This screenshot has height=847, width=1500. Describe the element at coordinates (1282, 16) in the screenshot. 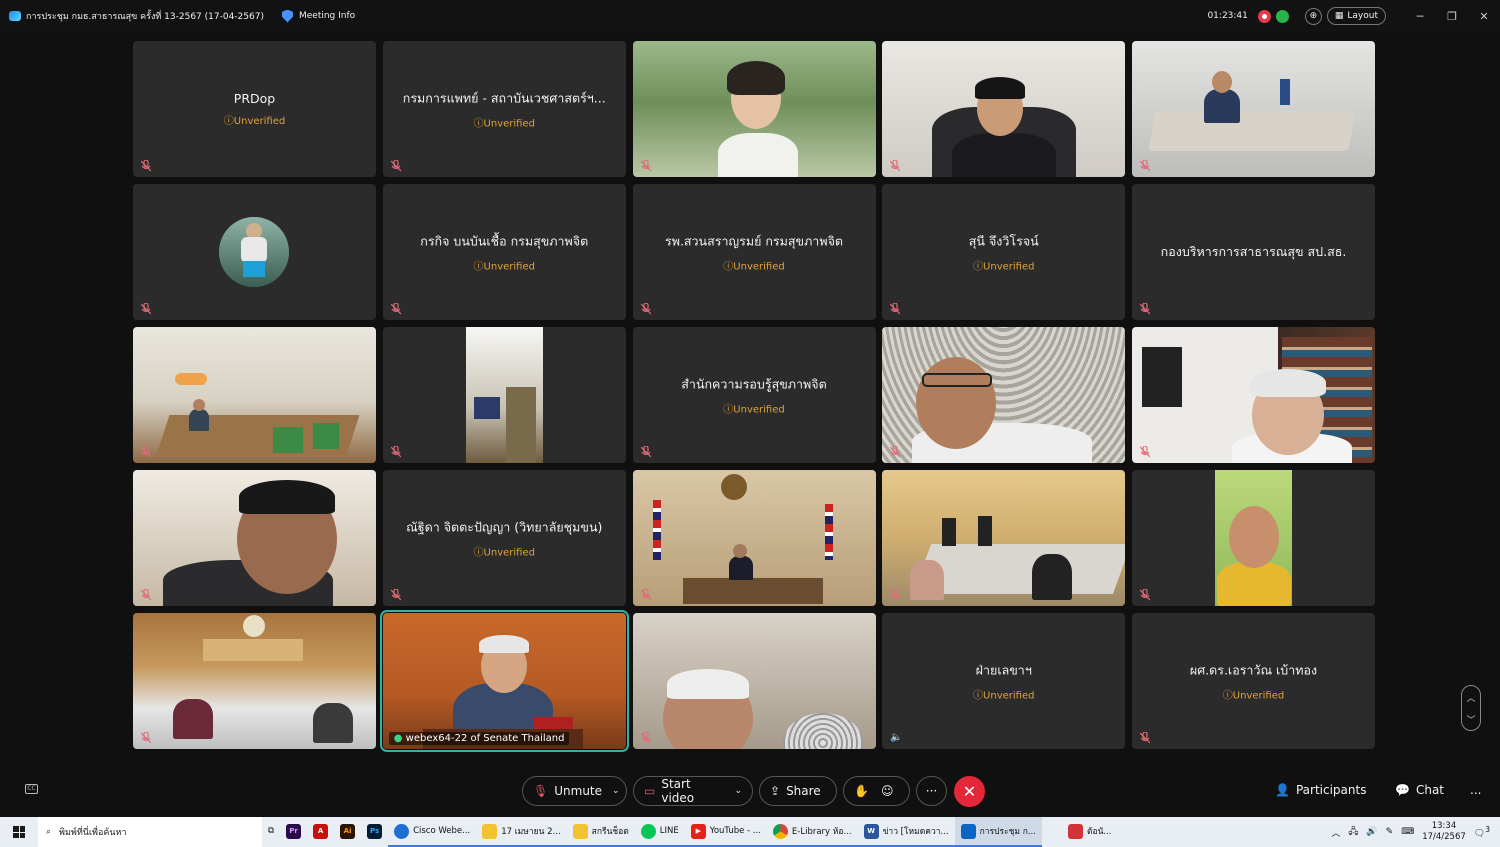

I see `connection-status-icon` at that location.